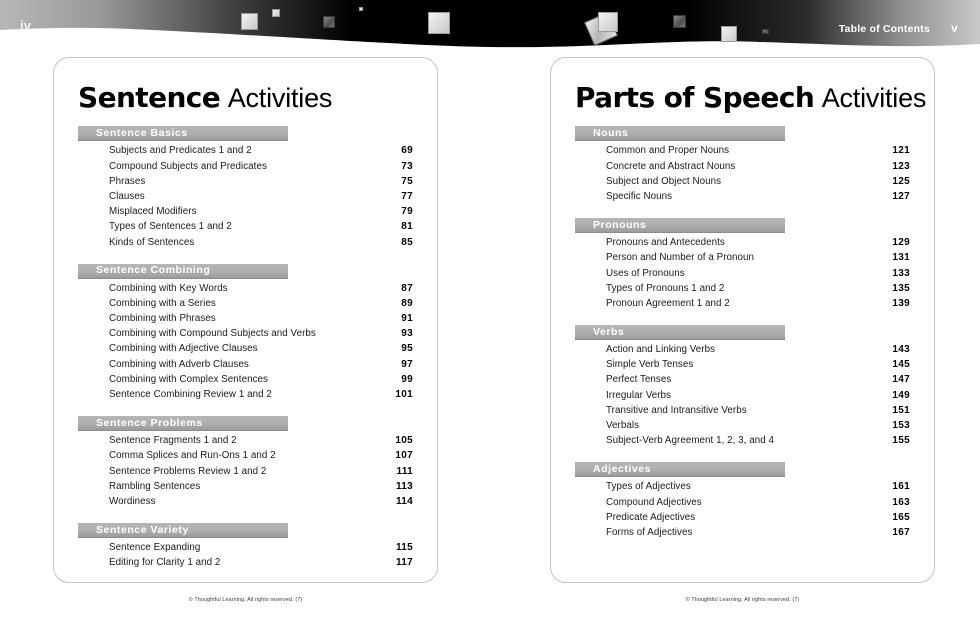 The height and width of the screenshot is (627, 980). What do you see at coordinates (639, 196) in the screenshot?
I see `entry-title: Specific Nouns` at bounding box center [639, 196].